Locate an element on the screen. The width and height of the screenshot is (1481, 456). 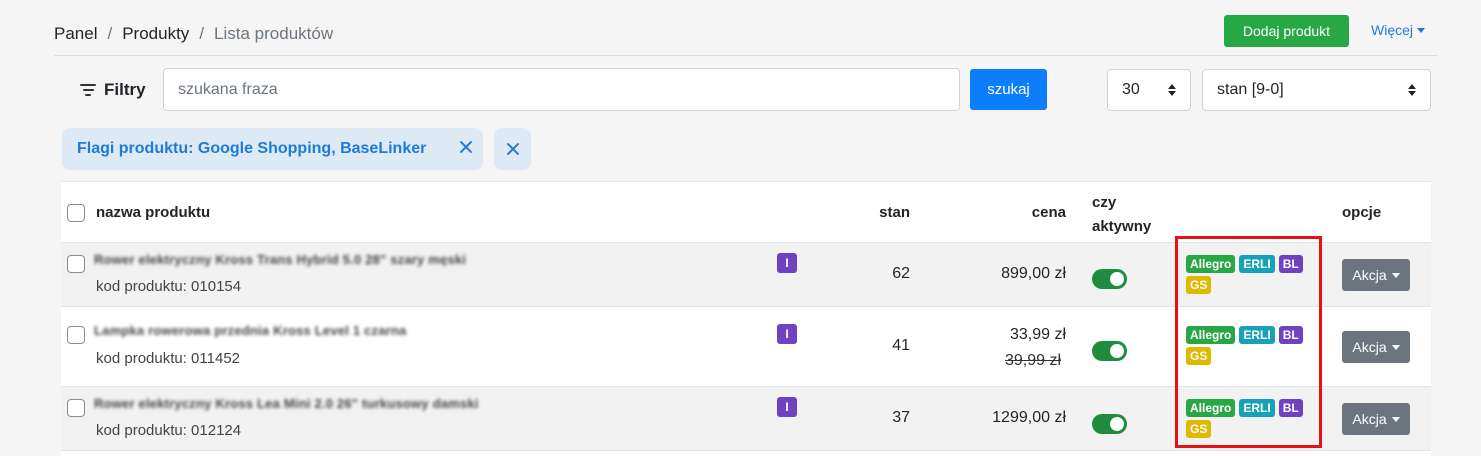
price-value: 1299,00 zł is located at coordinates (1029, 417).